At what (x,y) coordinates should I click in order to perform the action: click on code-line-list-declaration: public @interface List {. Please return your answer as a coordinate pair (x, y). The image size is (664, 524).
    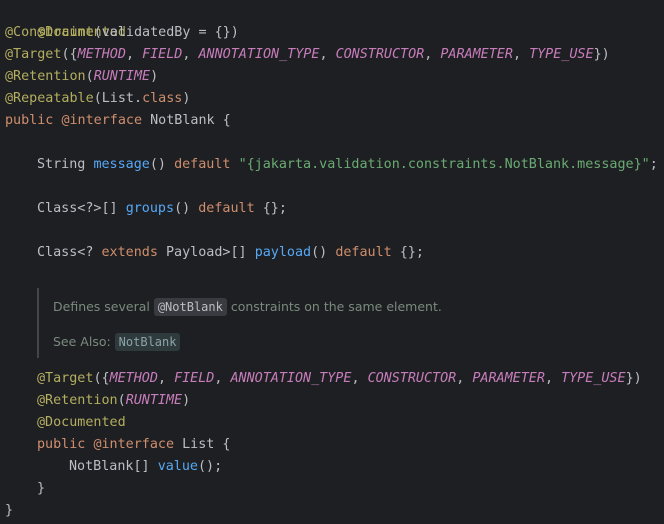
    Looking at the image, I should click on (134, 445).